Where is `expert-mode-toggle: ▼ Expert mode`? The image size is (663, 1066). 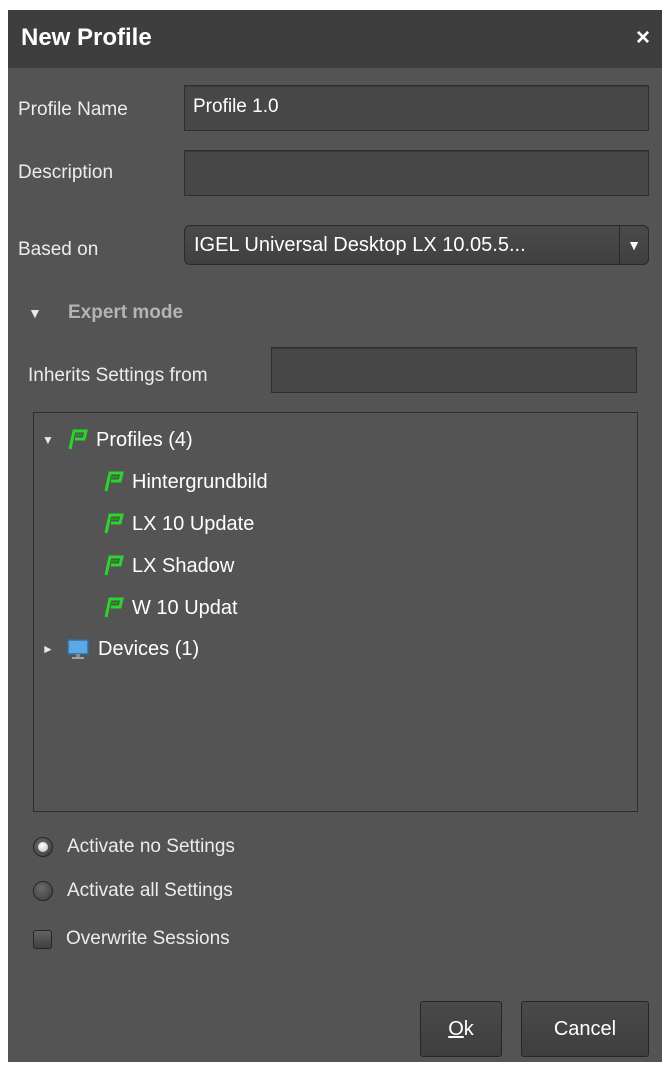 expert-mode-toggle: ▼ Expert mode is located at coordinates (105, 313).